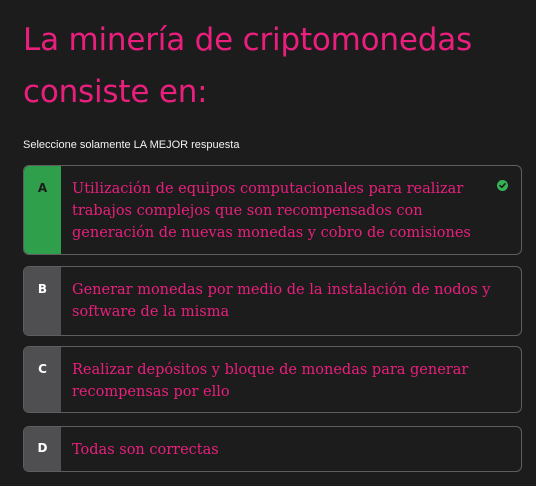 This screenshot has height=486, width=536. Describe the element at coordinates (42, 379) in the screenshot. I see `option-letter-c: C` at that location.